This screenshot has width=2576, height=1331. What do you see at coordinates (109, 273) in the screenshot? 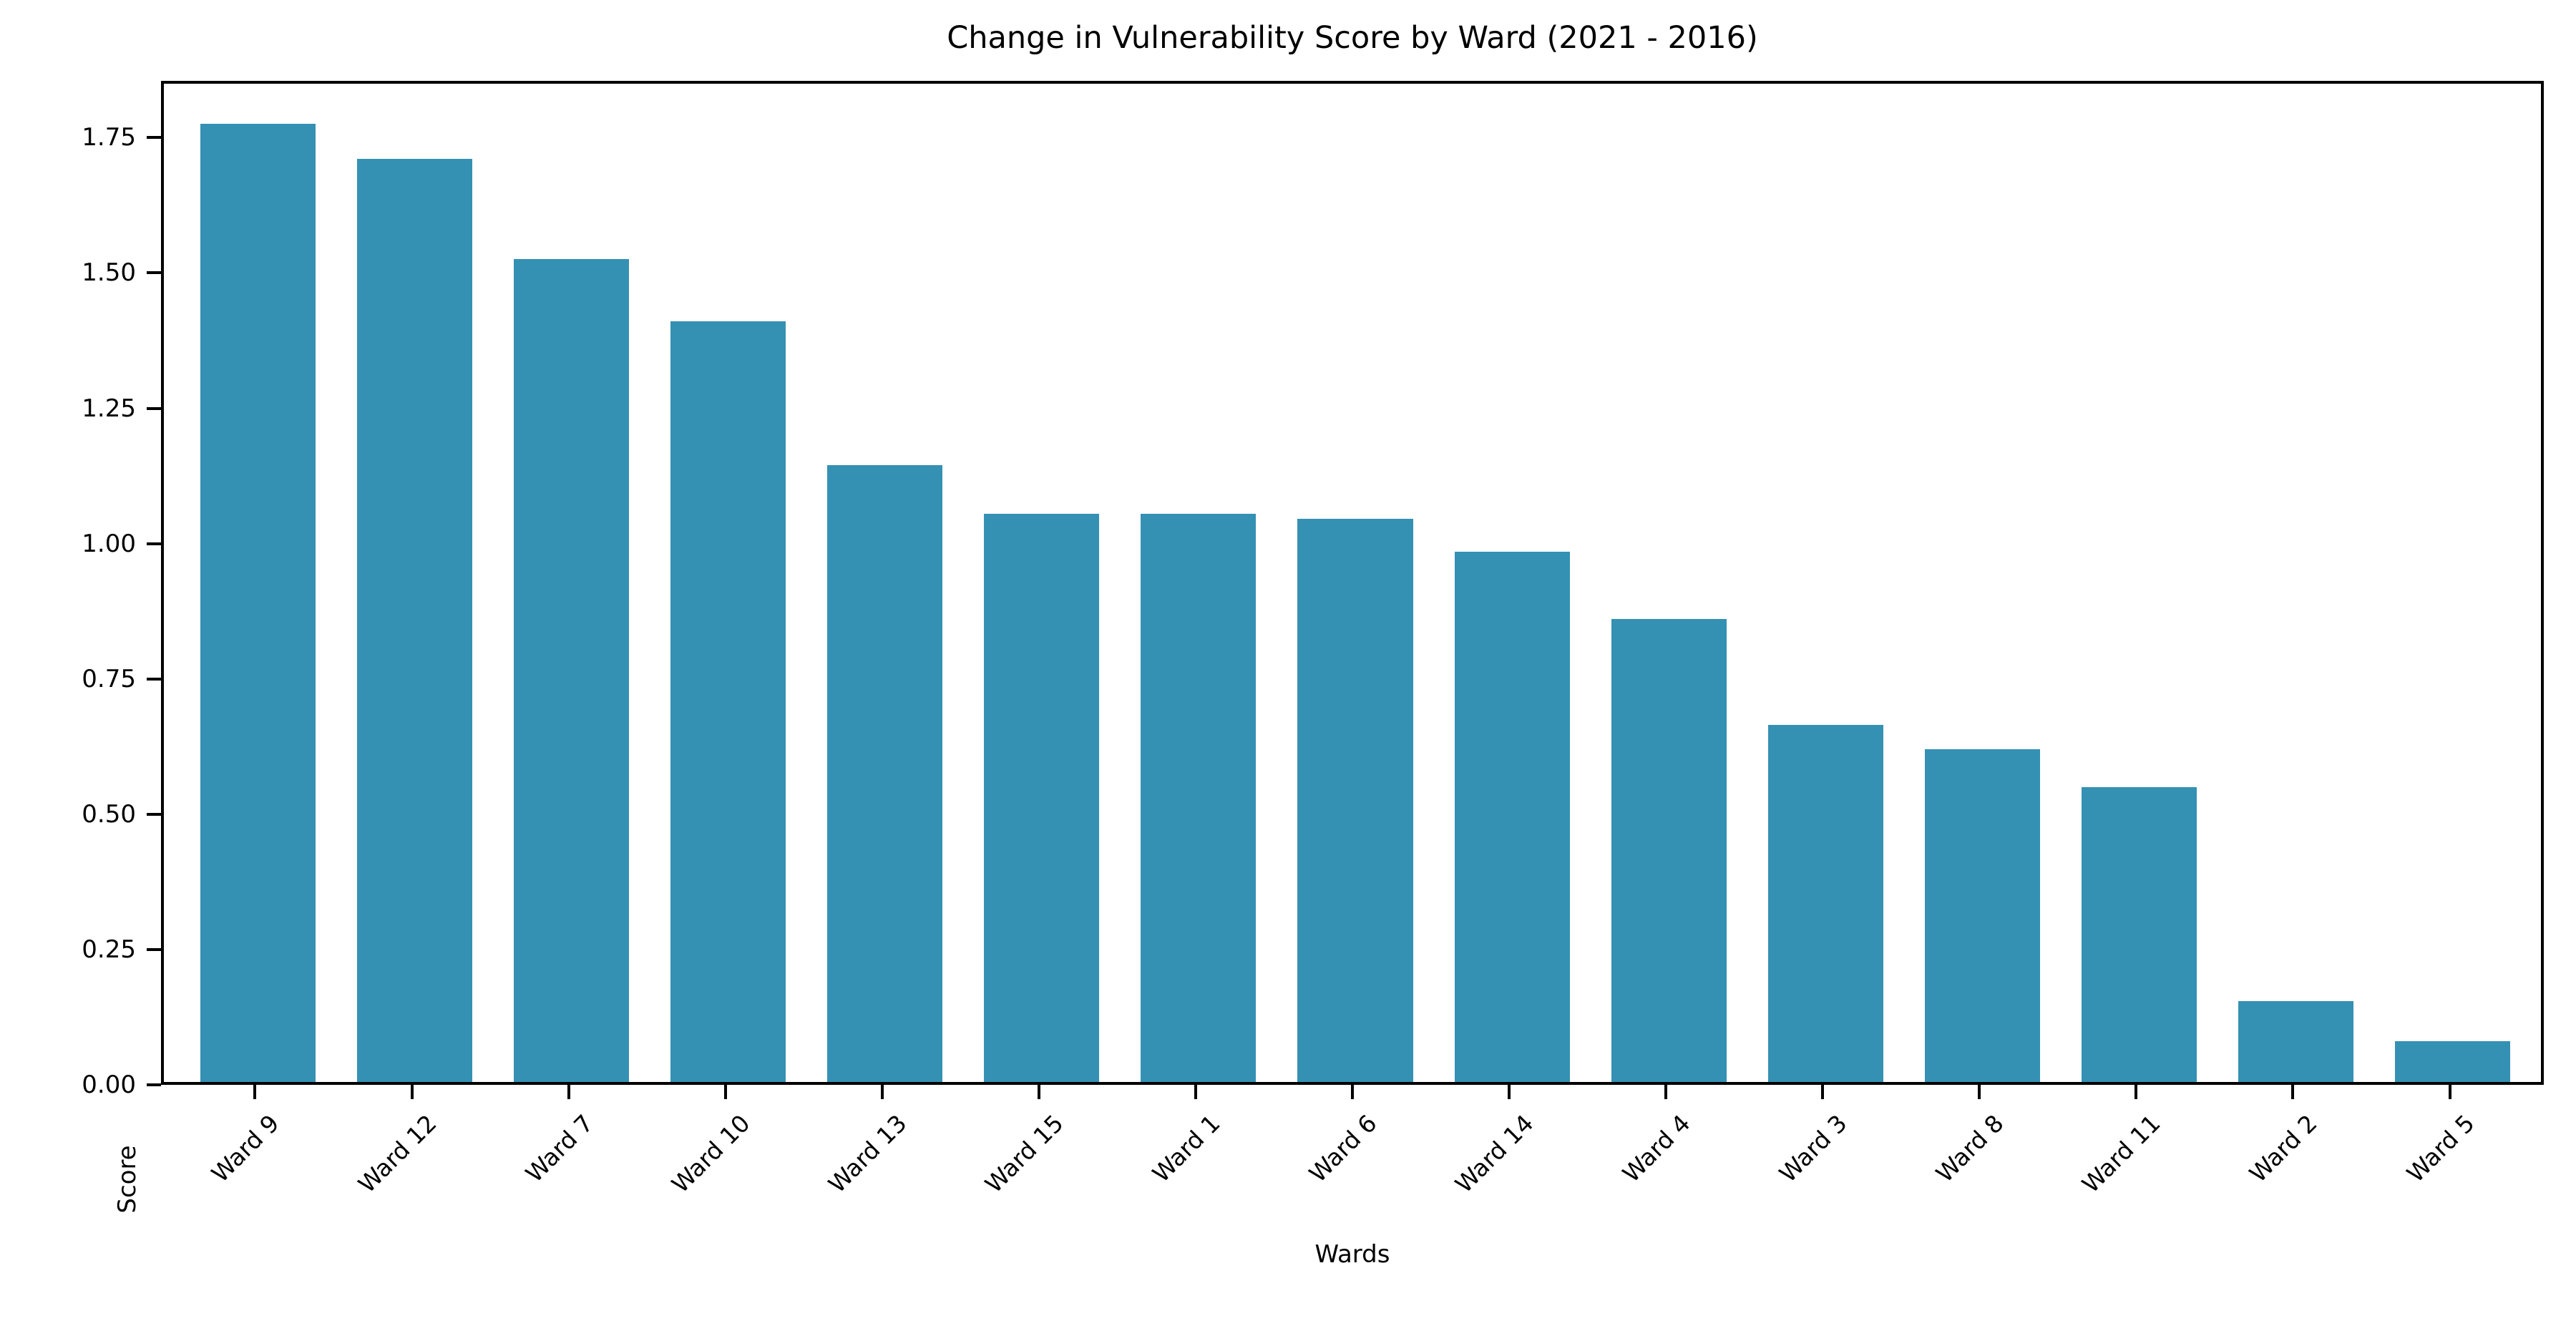
I see `y-axis-tick-label: 1.50` at bounding box center [109, 273].